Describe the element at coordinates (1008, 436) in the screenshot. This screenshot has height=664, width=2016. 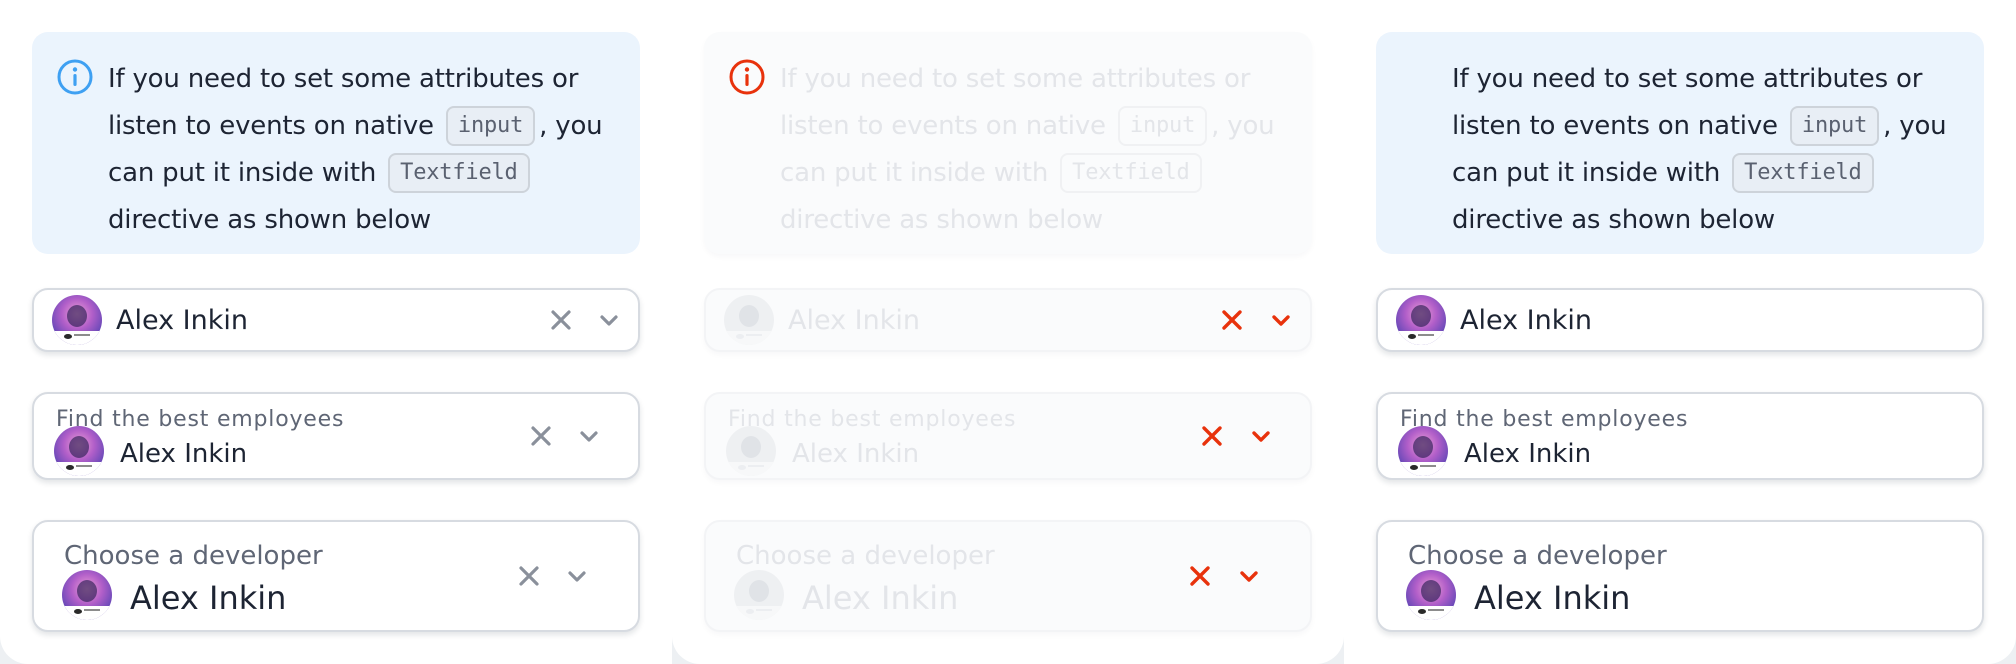
I see `combobox-medium-disabled: Find the best employees Alex Inkin` at that location.